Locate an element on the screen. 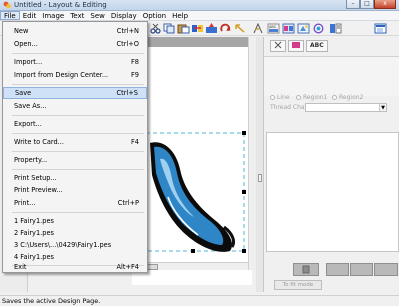  tab-stitch is located at coordinates (278, 46).